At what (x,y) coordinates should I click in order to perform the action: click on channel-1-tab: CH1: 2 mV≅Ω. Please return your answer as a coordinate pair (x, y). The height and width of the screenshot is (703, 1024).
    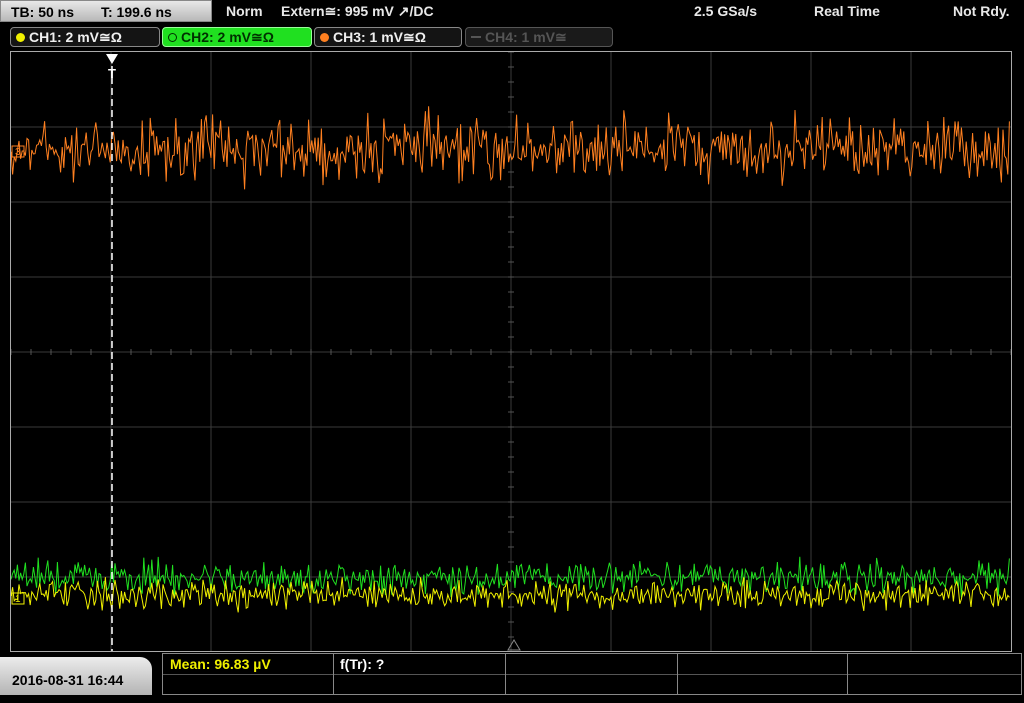
    Looking at the image, I should click on (85, 37).